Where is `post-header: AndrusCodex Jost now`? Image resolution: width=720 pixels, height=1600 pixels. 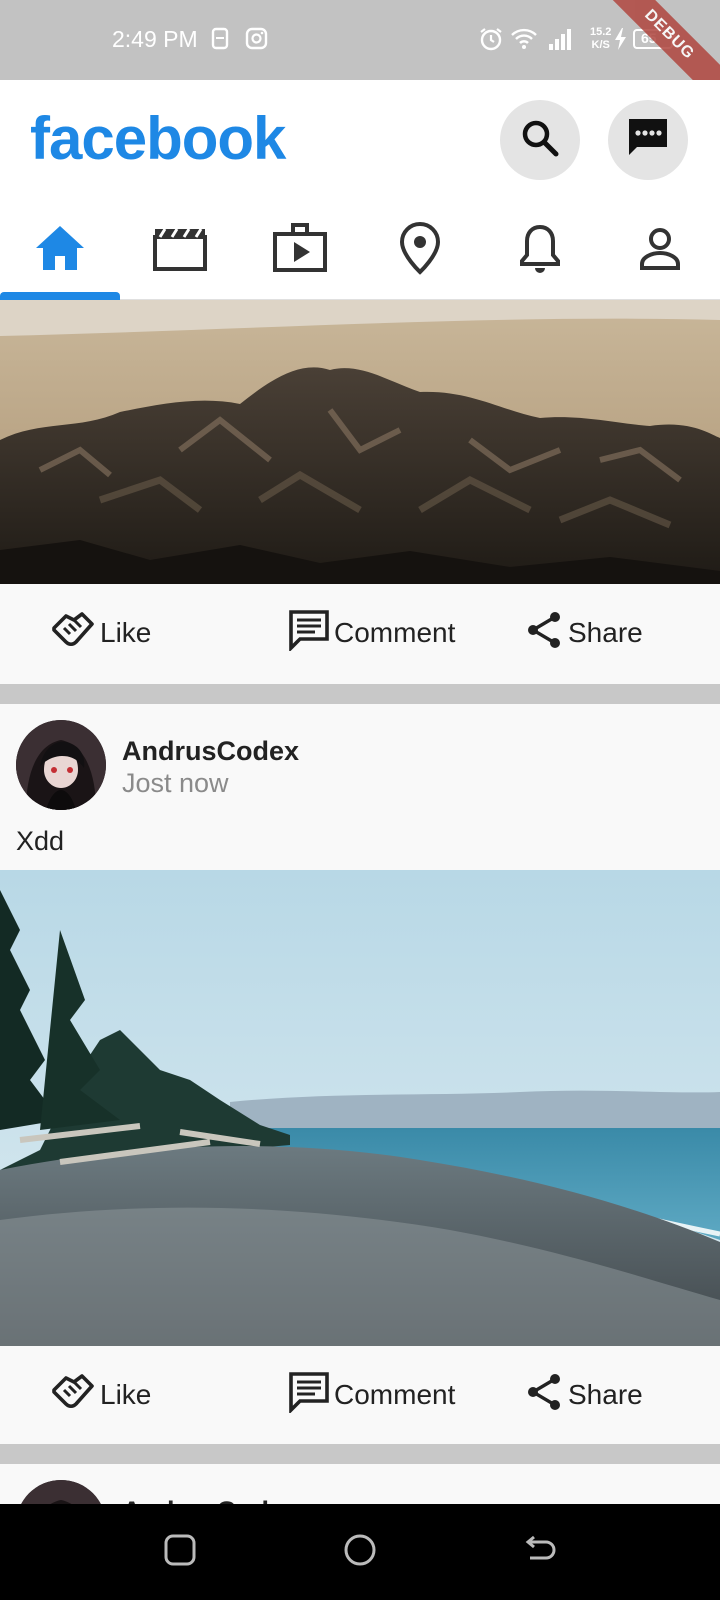
post-header: AndrusCodex Jost now is located at coordinates (361, 765).